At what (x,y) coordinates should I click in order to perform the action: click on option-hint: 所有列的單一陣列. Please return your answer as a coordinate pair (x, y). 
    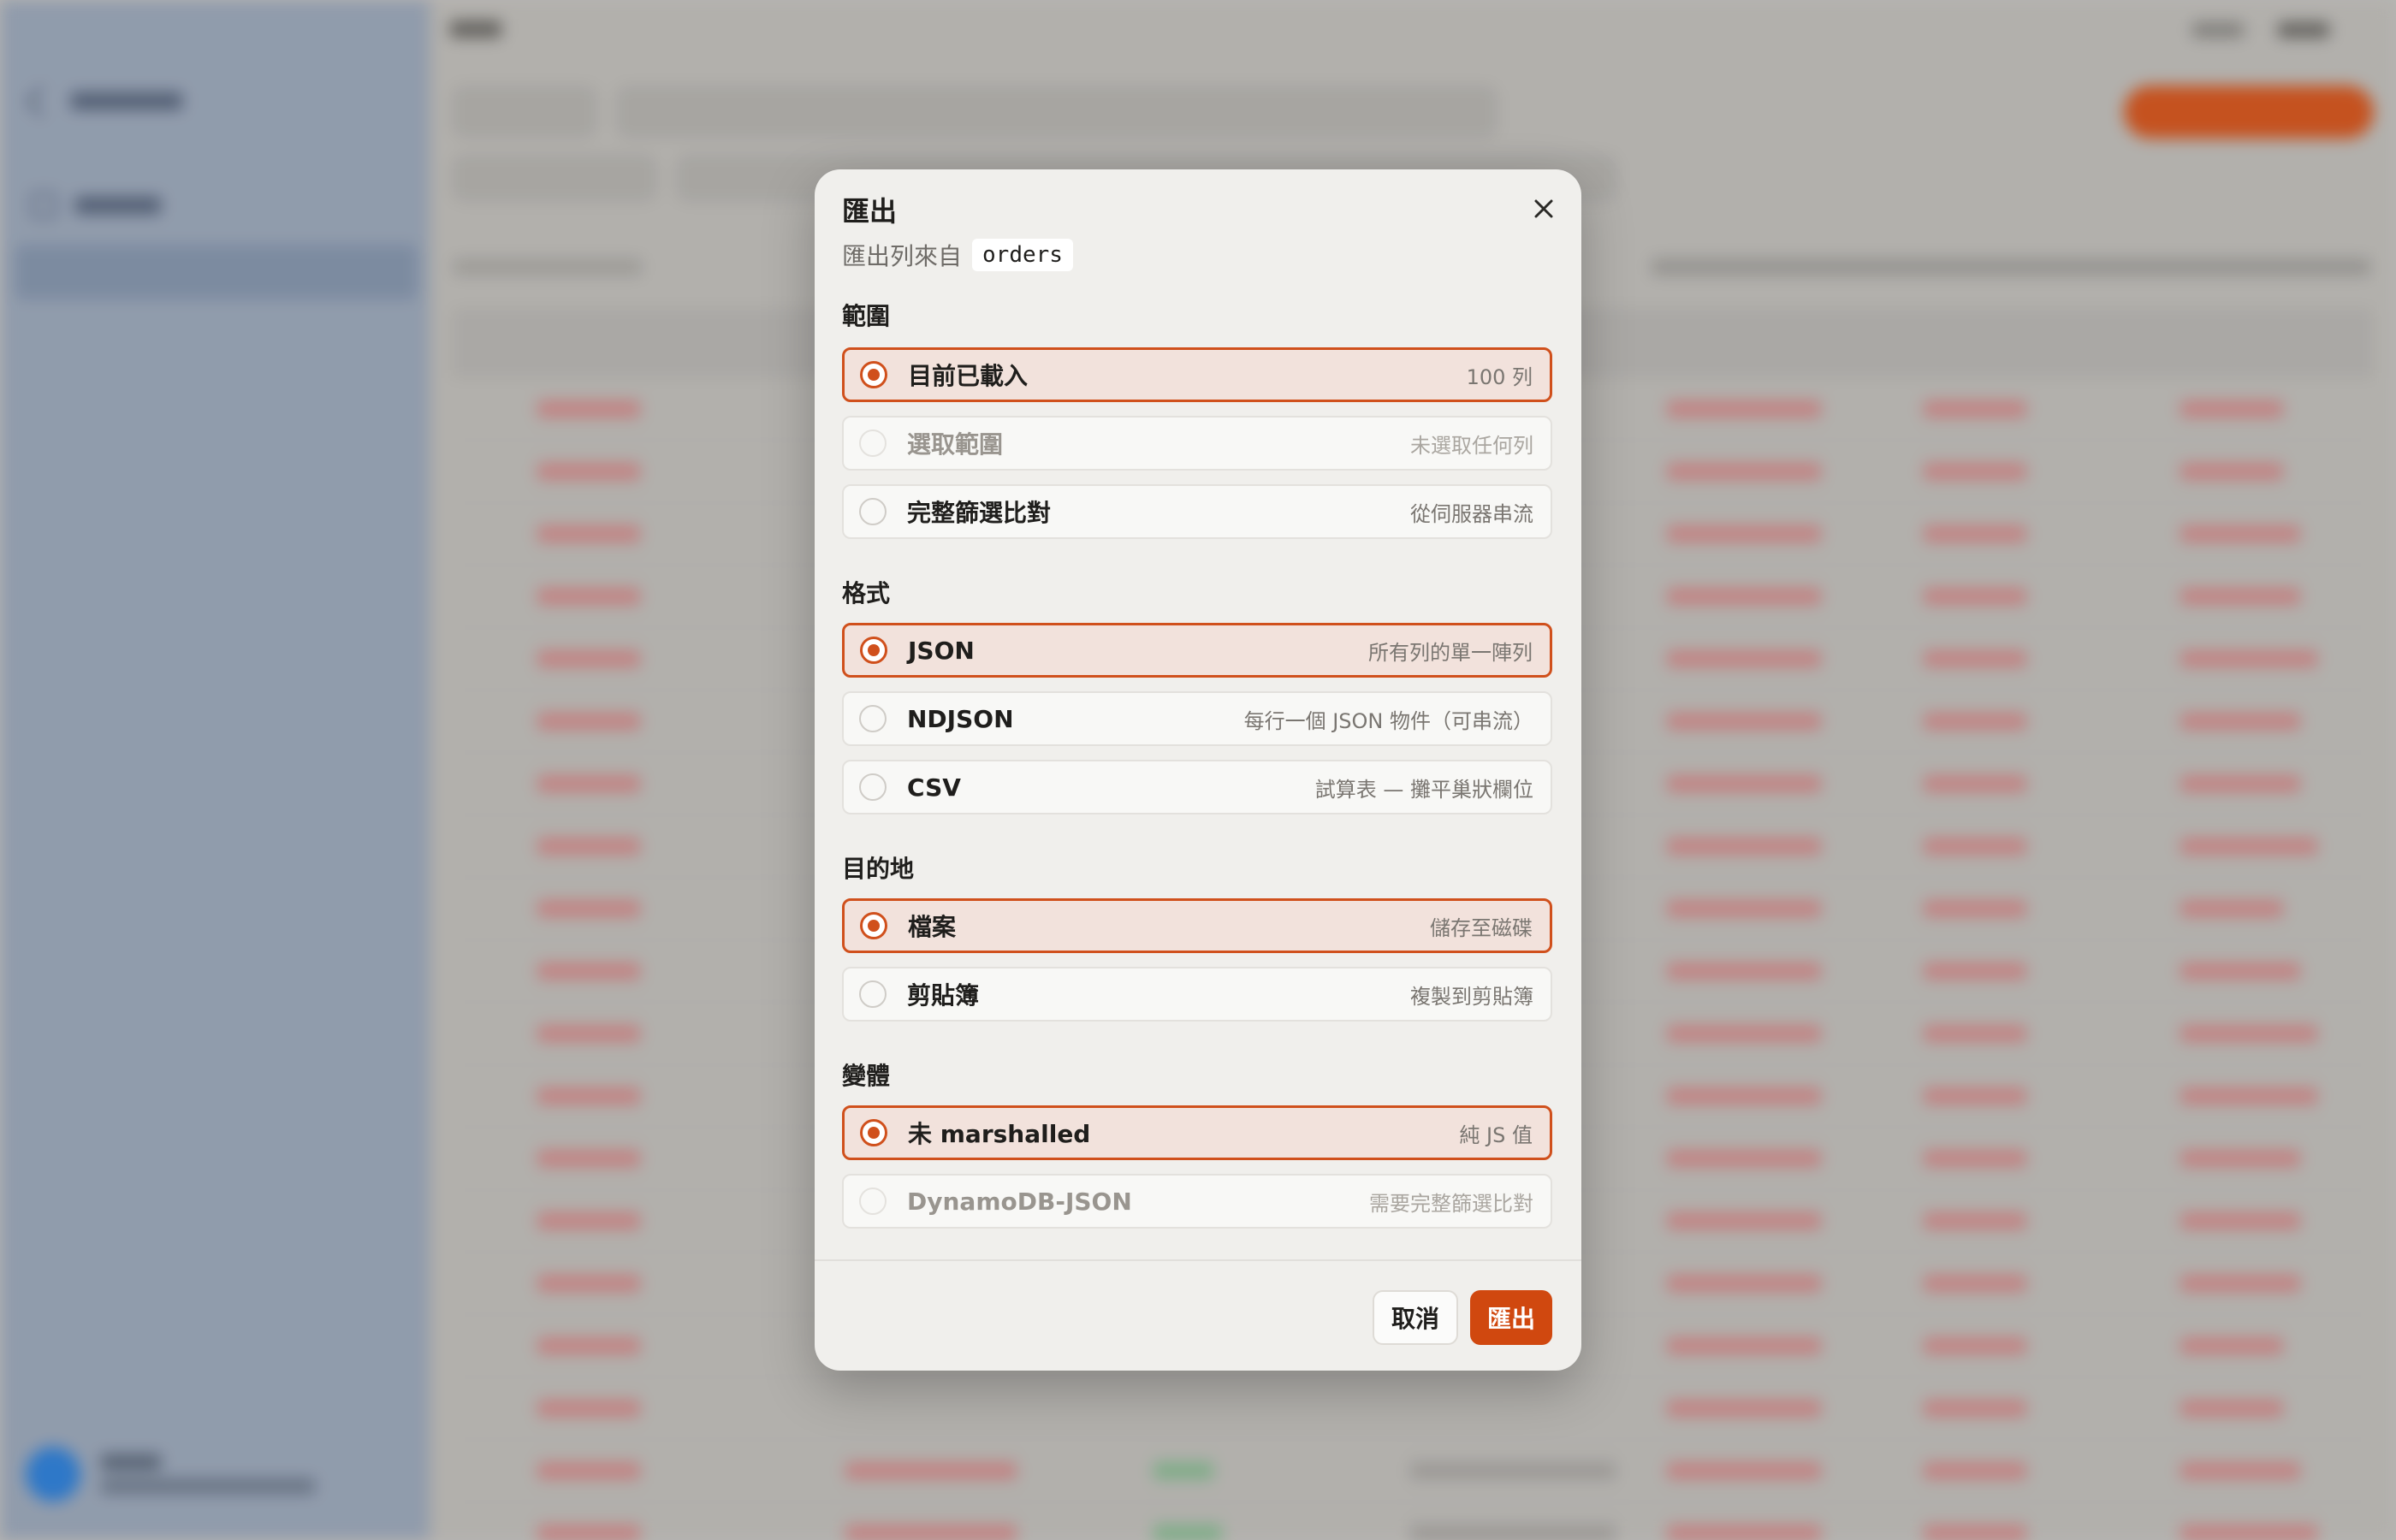
    Looking at the image, I should click on (1450, 652).